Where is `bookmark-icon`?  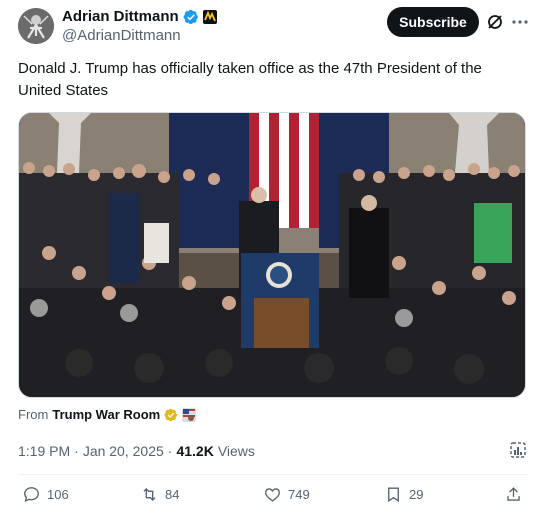 bookmark-icon is located at coordinates (393, 495).